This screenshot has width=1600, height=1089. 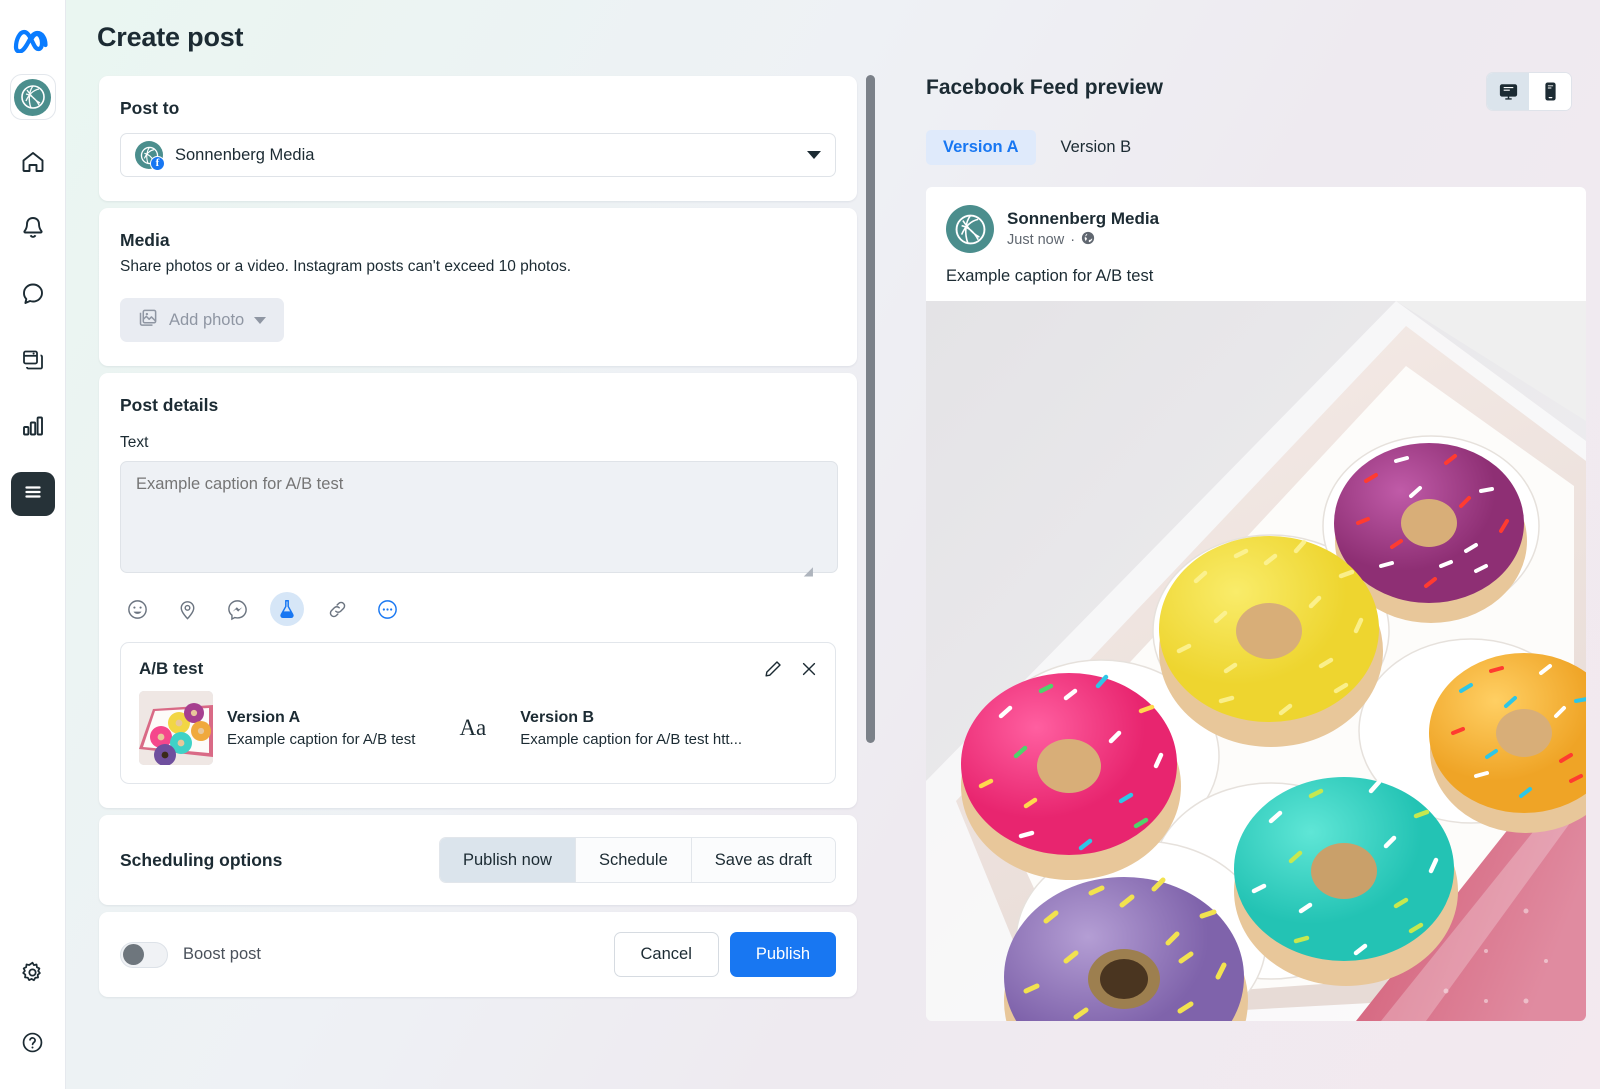 I want to click on add-photo-button: Add photo, so click(x=202, y=320).